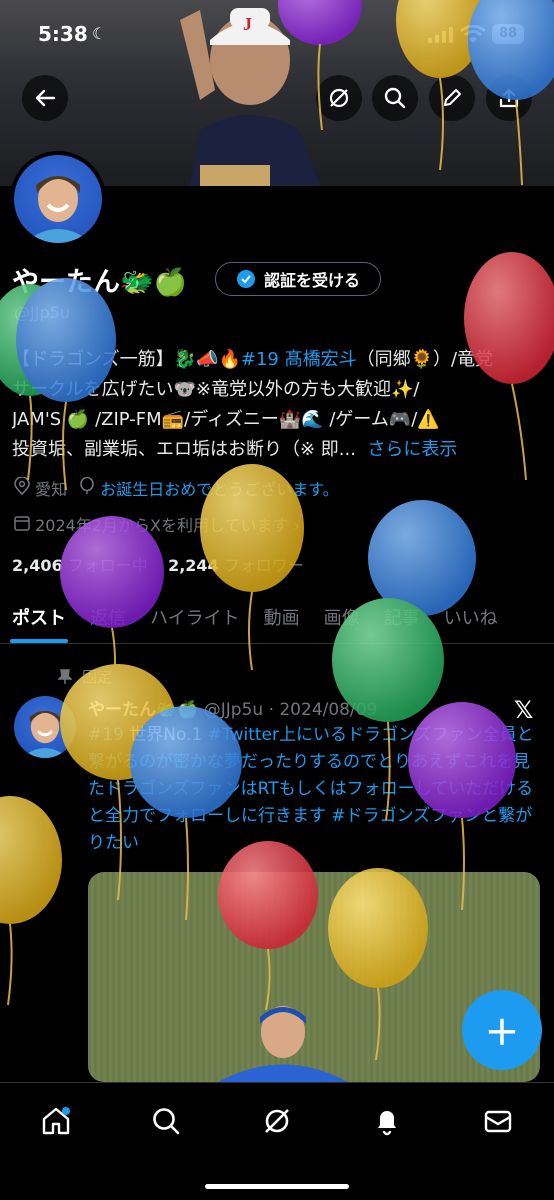 This screenshot has width=554, height=1200. What do you see at coordinates (58, 209) in the screenshot?
I see `avatar-person-image` at bounding box center [58, 209].